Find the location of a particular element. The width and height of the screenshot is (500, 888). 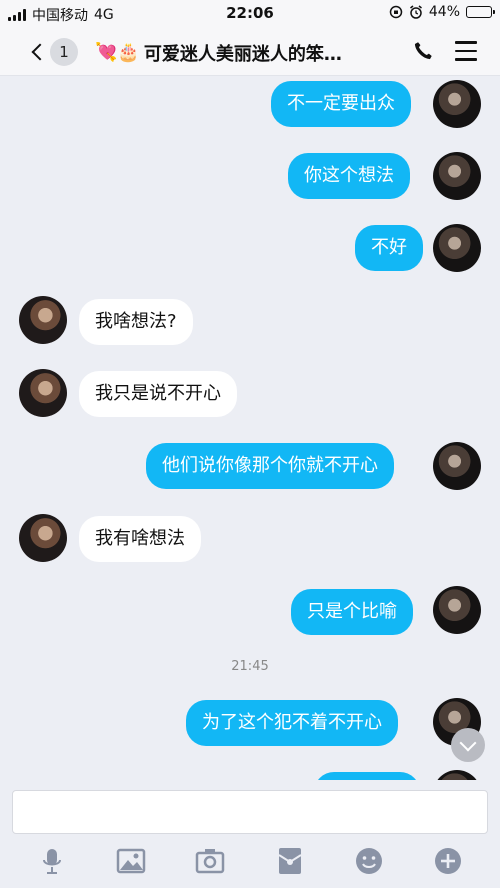

message-bubble-outgoing-partial is located at coordinates (367, 776).